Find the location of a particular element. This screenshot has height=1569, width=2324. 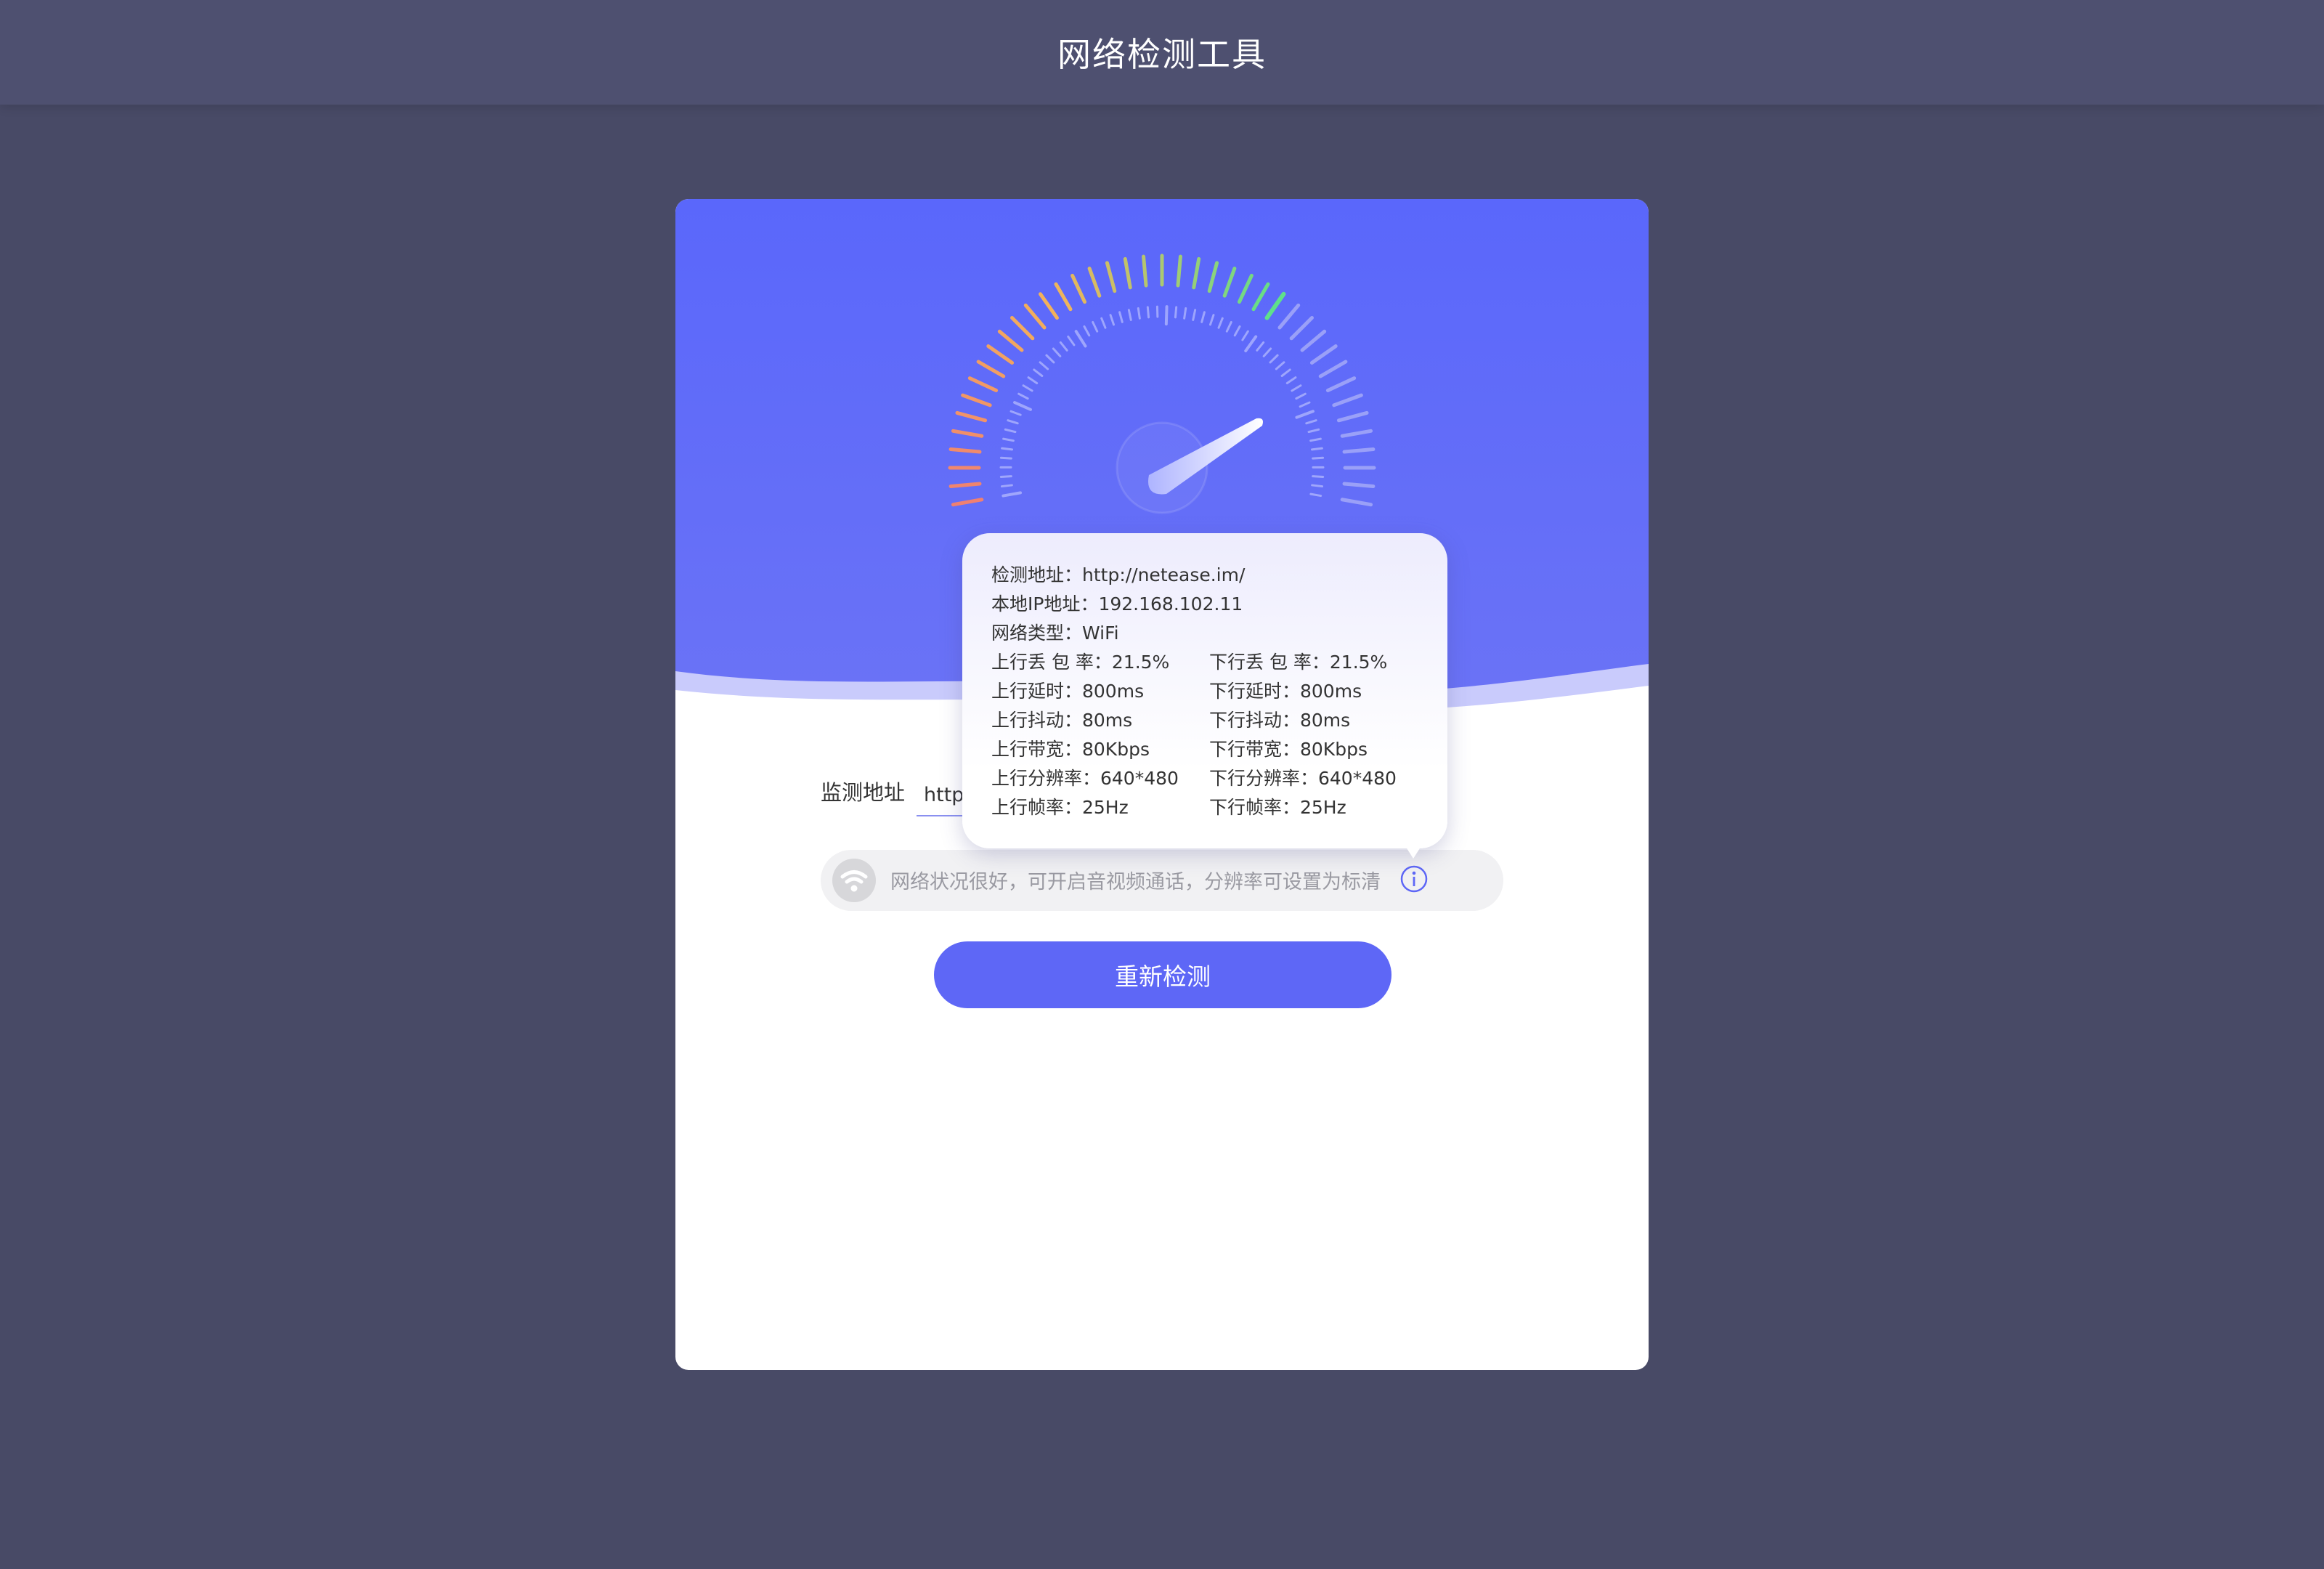

tooltip-stat-row: 上行延时：800ms 下行延时：800ms is located at coordinates (1209, 691).